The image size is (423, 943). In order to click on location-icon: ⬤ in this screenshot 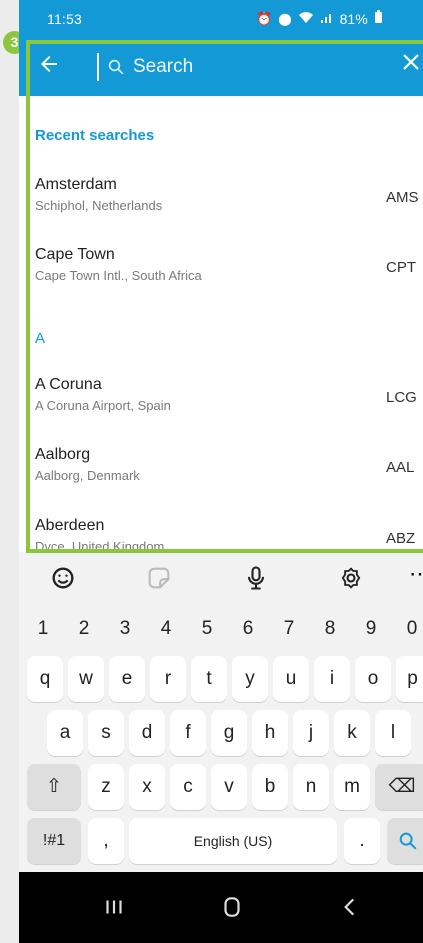, I will do `click(285, 18)`.